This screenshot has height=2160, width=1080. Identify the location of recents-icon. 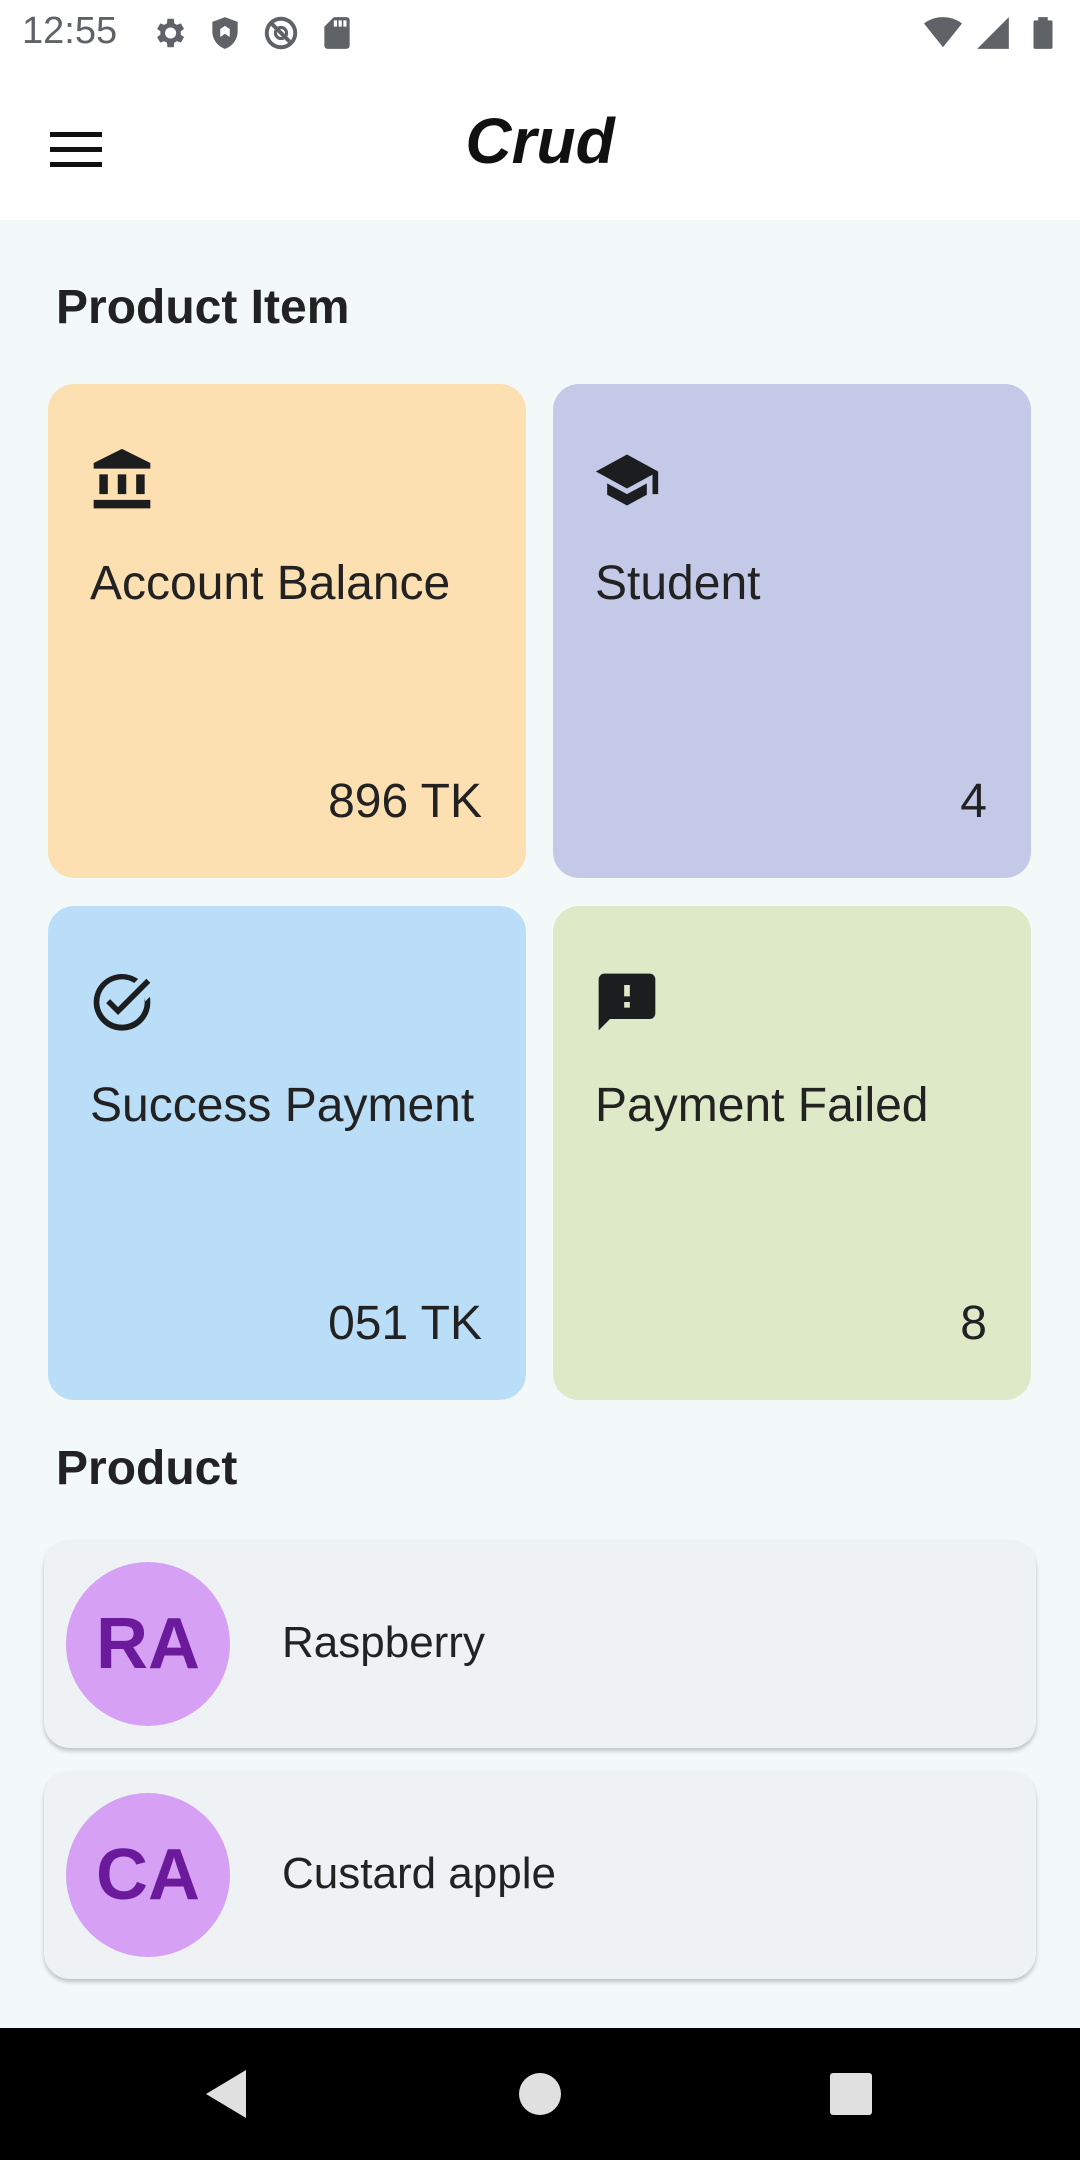
(851, 2094).